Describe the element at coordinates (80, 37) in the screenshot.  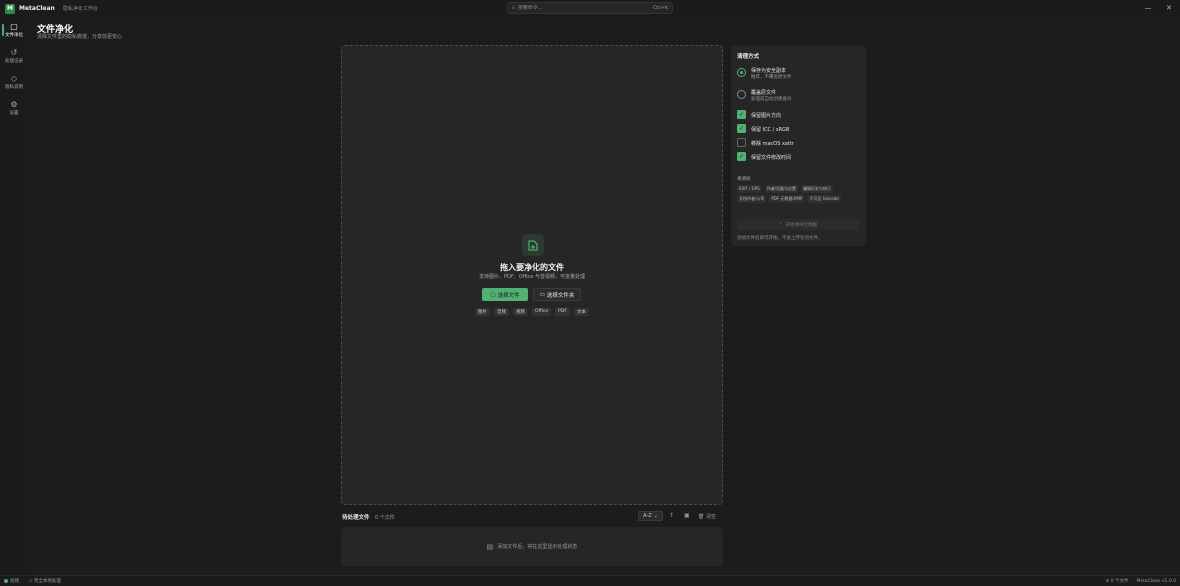
I see `page-subtitle: 清除文件里的隐私痕迹，分享前更安心` at that location.